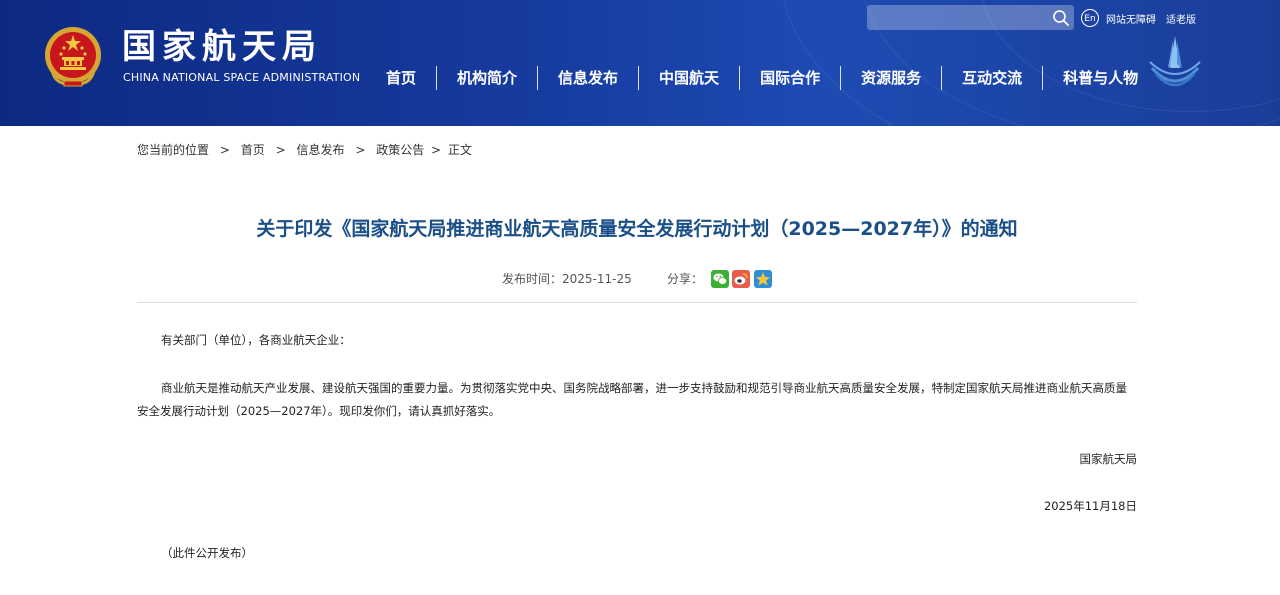 The width and height of the screenshot is (1280, 595). What do you see at coordinates (965, 17) in the screenshot?
I see `search-input` at bounding box center [965, 17].